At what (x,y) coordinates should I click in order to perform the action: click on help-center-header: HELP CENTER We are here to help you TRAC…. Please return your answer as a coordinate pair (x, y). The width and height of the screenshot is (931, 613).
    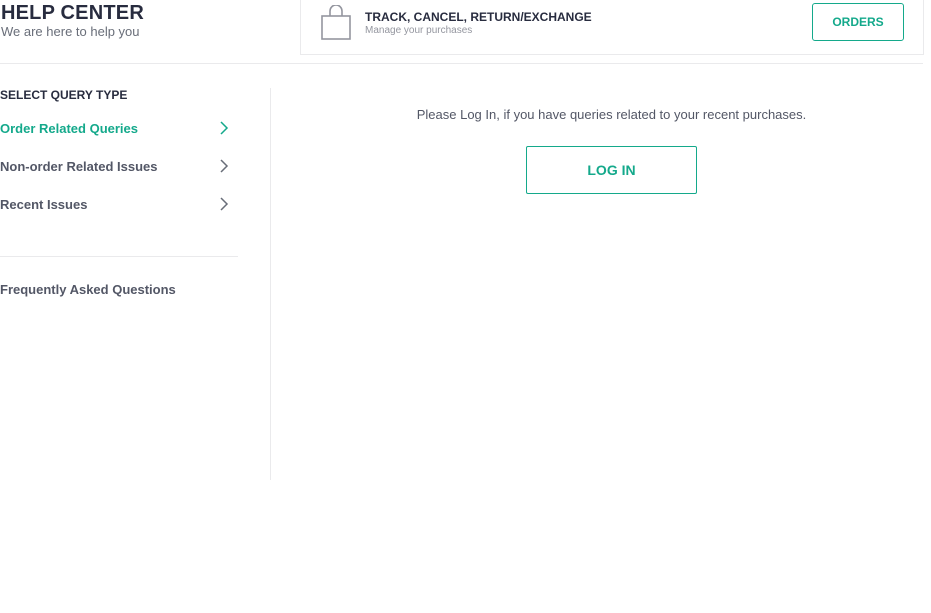
    Looking at the image, I should click on (462, 32).